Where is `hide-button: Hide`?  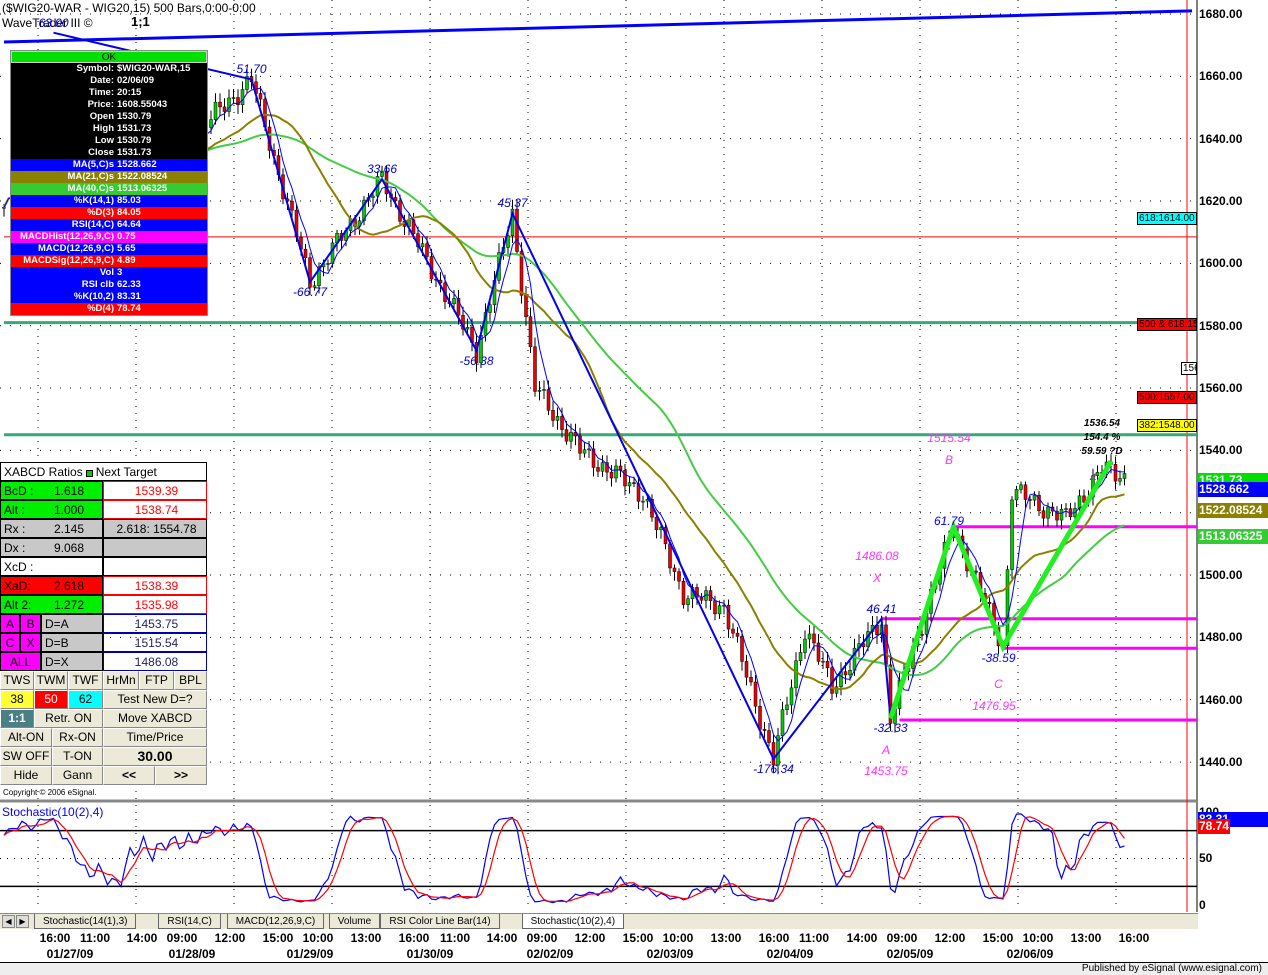 hide-button: Hide is located at coordinates (26, 775).